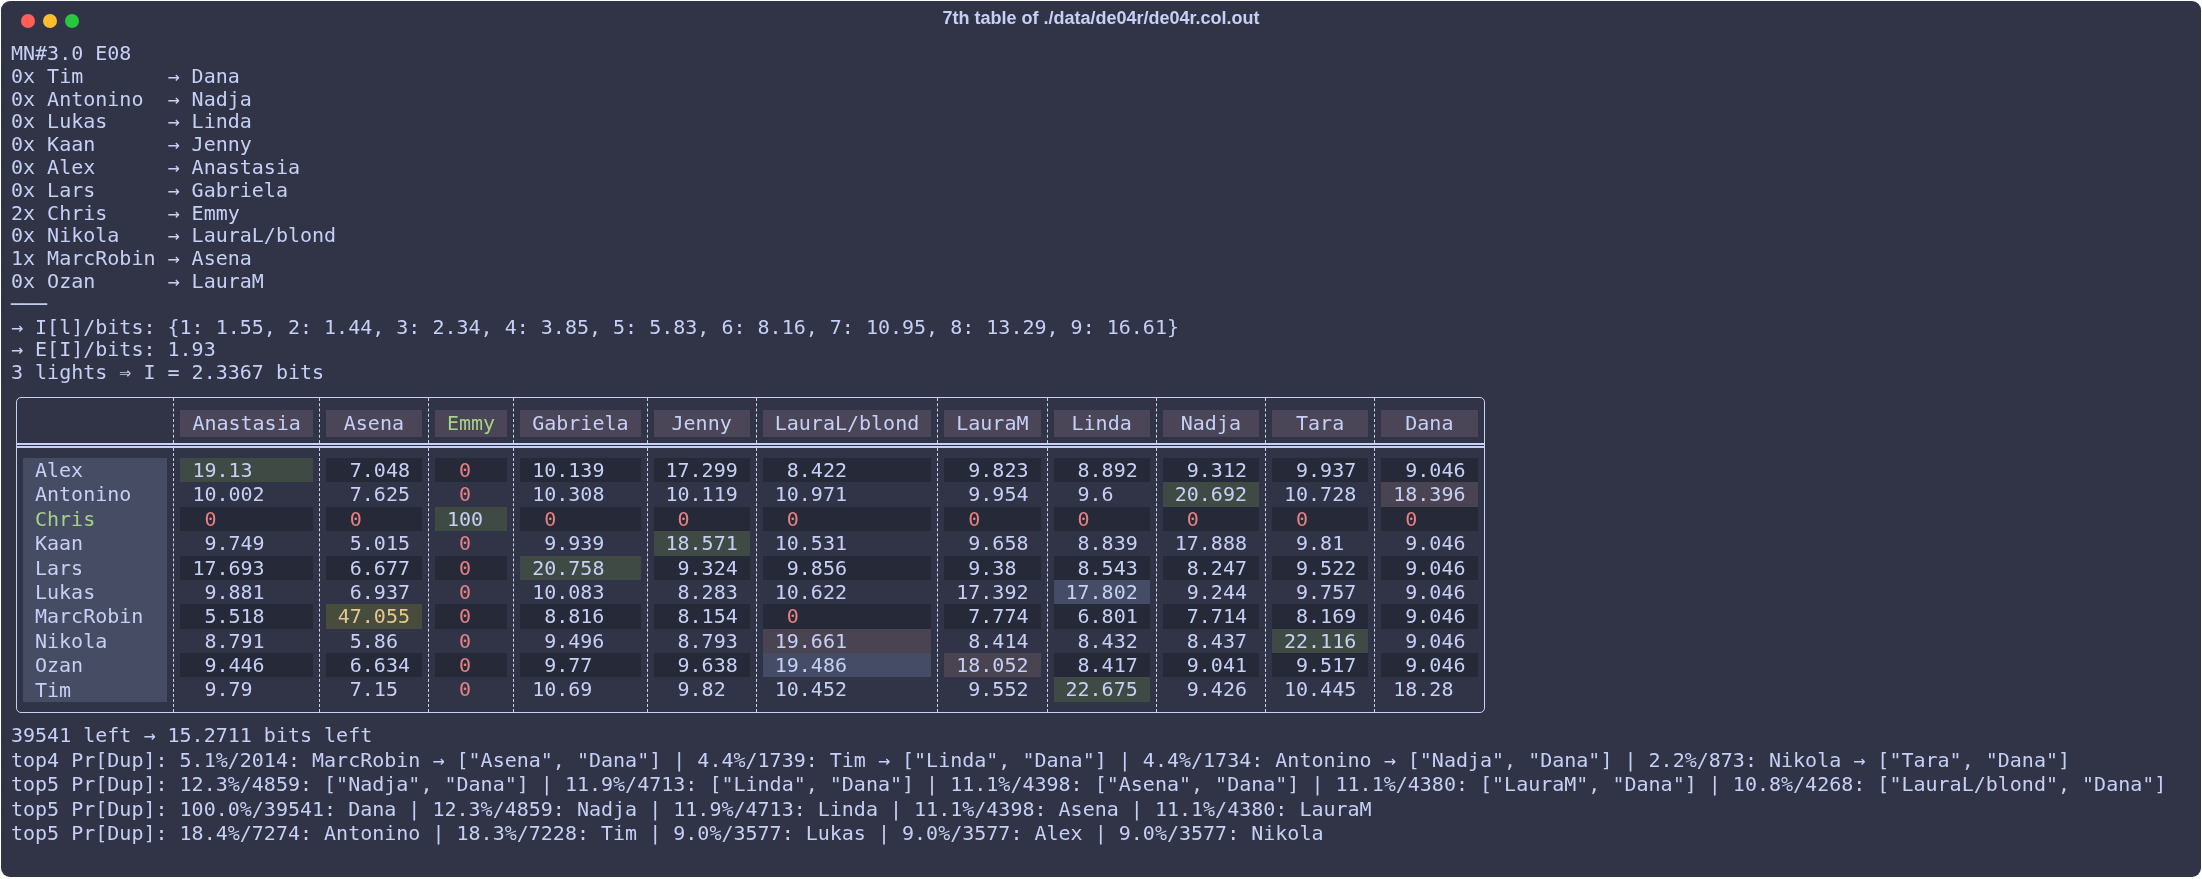 Image resolution: width=2202 pixels, height=879 pixels. What do you see at coordinates (1210, 567) in the screenshot?
I see `table-cell: 8.247` at bounding box center [1210, 567].